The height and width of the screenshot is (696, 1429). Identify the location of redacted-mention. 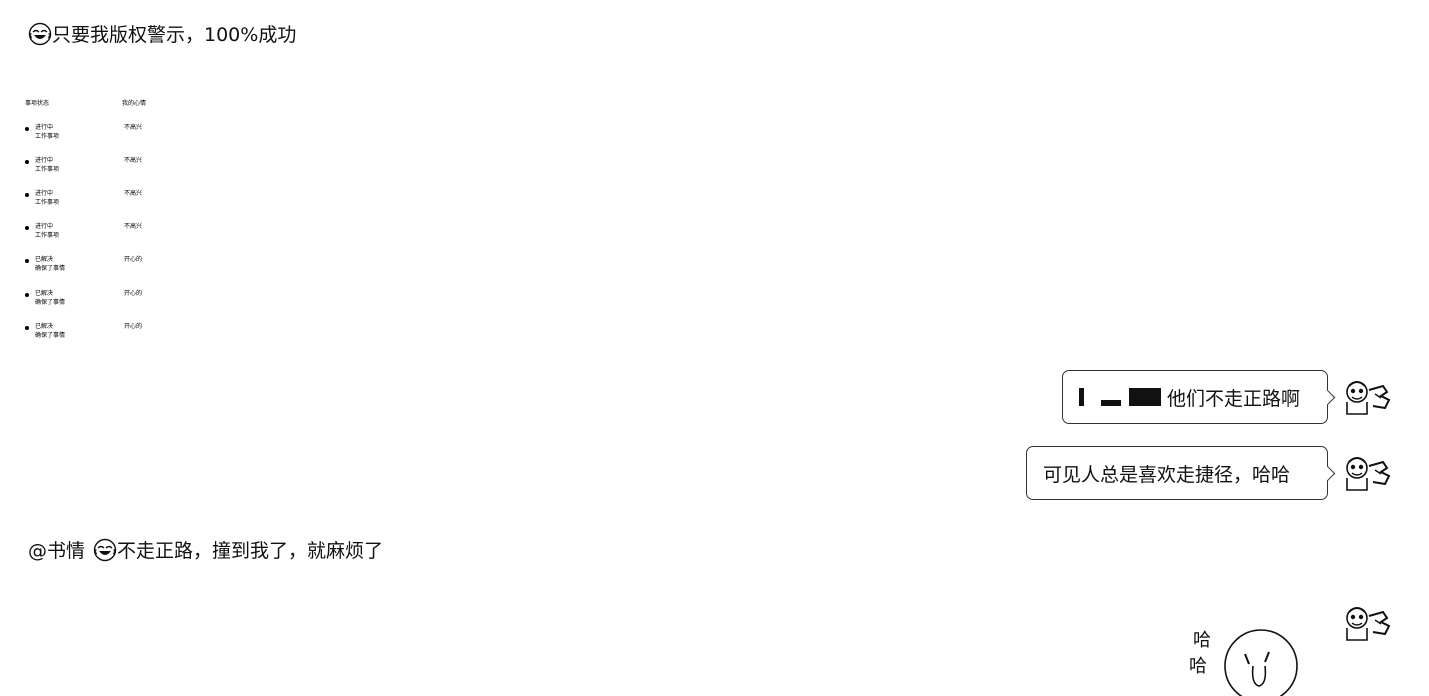
(1120, 397).